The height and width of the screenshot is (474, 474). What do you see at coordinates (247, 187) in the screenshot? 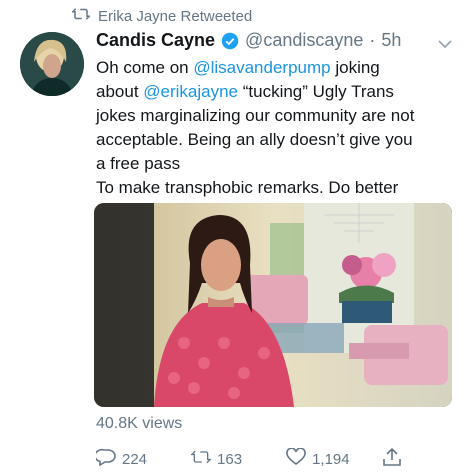
I see `tweet-line-6: To make transphobic remarks. Do better` at bounding box center [247, 187].